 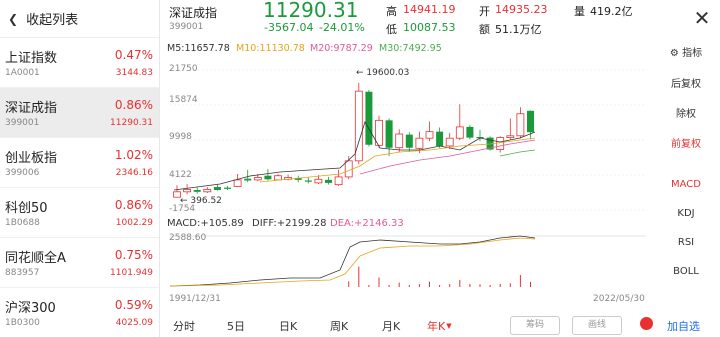 I want to click on settings-icon: ⚙, so click(x=674, y=53).